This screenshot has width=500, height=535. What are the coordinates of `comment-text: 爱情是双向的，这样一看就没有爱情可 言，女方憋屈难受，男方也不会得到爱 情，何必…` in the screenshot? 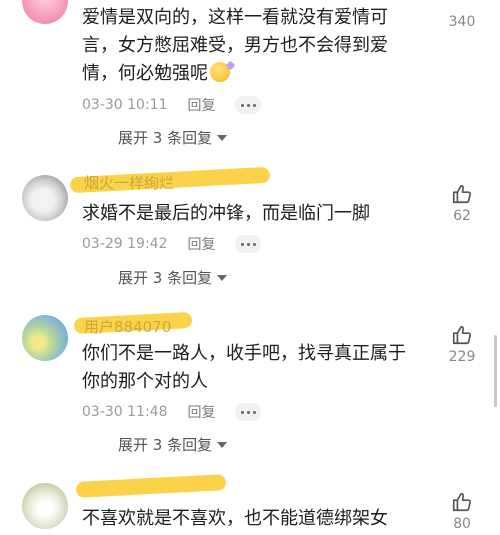 It's located at (262, 46).